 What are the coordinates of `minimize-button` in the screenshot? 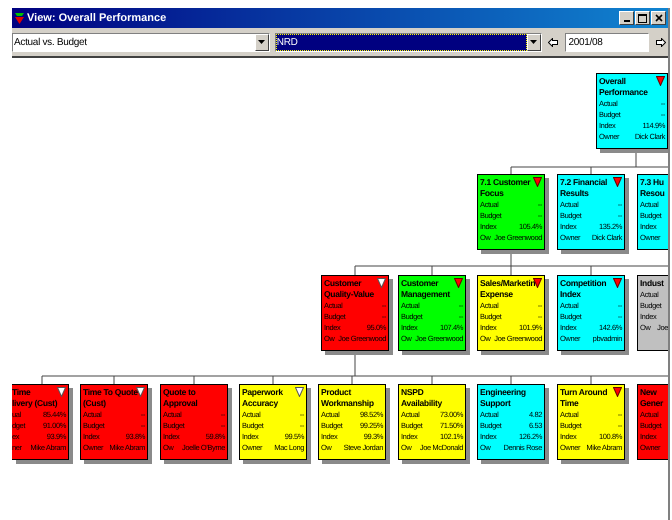 It's located at (626, 18).